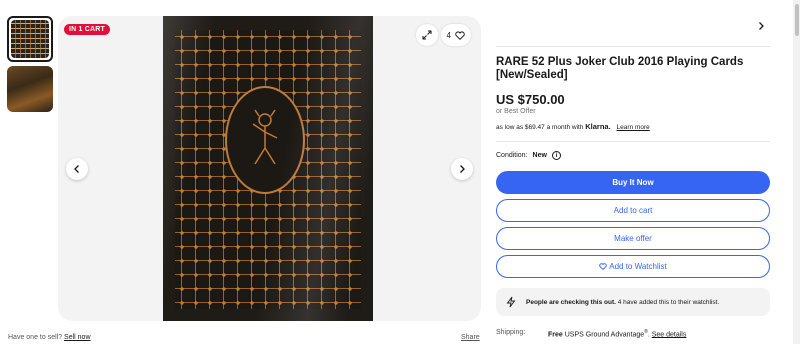 This screenshot has width=800, height=344. I want to click on in-cart-badge: IN 1 CART, so click(87, 29).